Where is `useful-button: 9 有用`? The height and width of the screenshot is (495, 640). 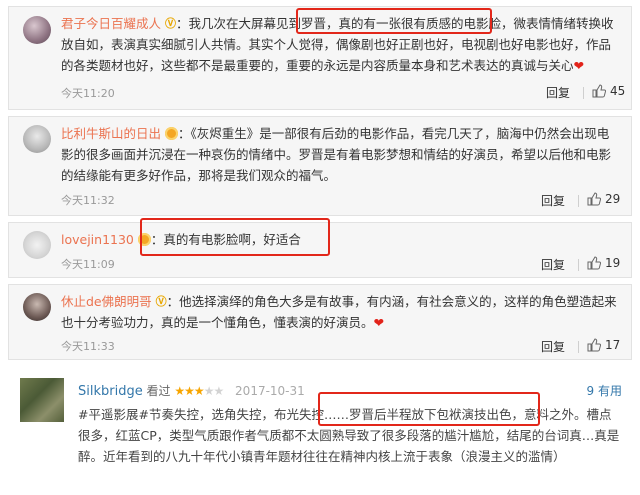
useful-button: 9 有用 is located at coordinates (604, 390).